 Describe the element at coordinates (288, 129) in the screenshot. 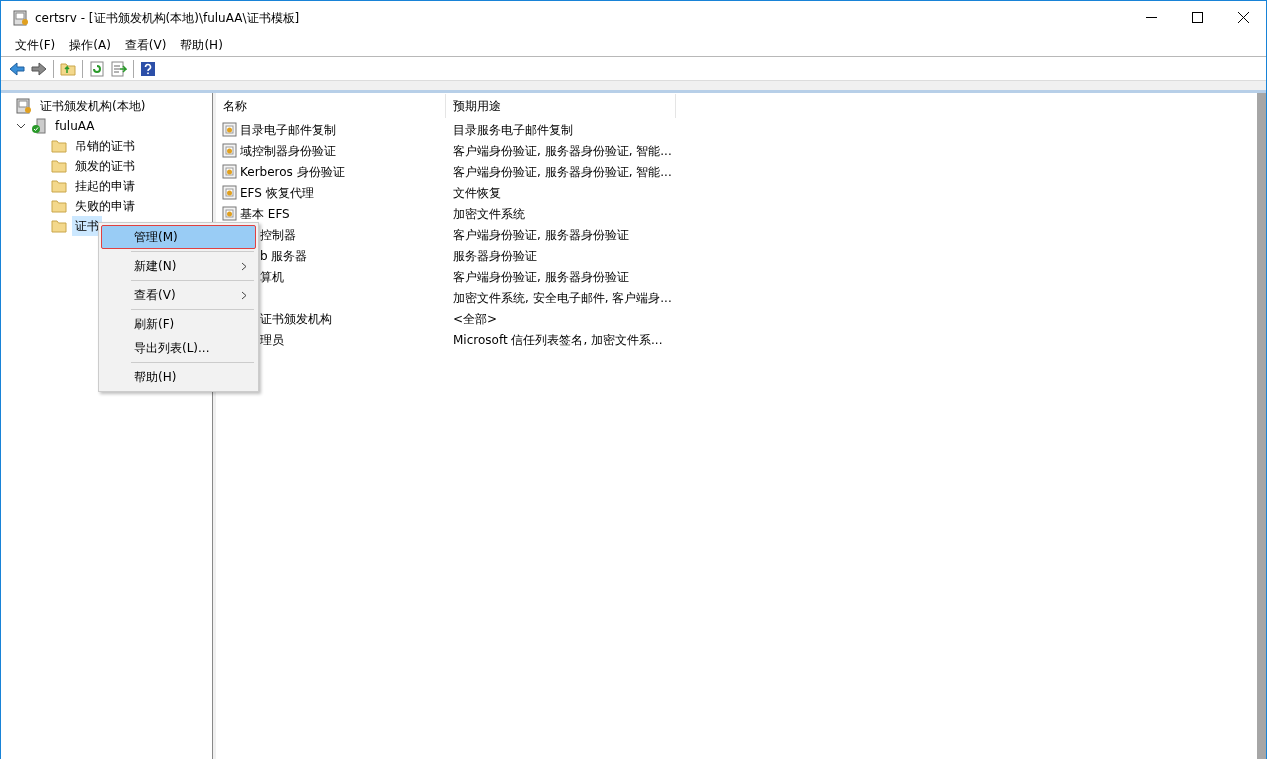

I see `list-item-name: 目录电子邮件复制` at that location.